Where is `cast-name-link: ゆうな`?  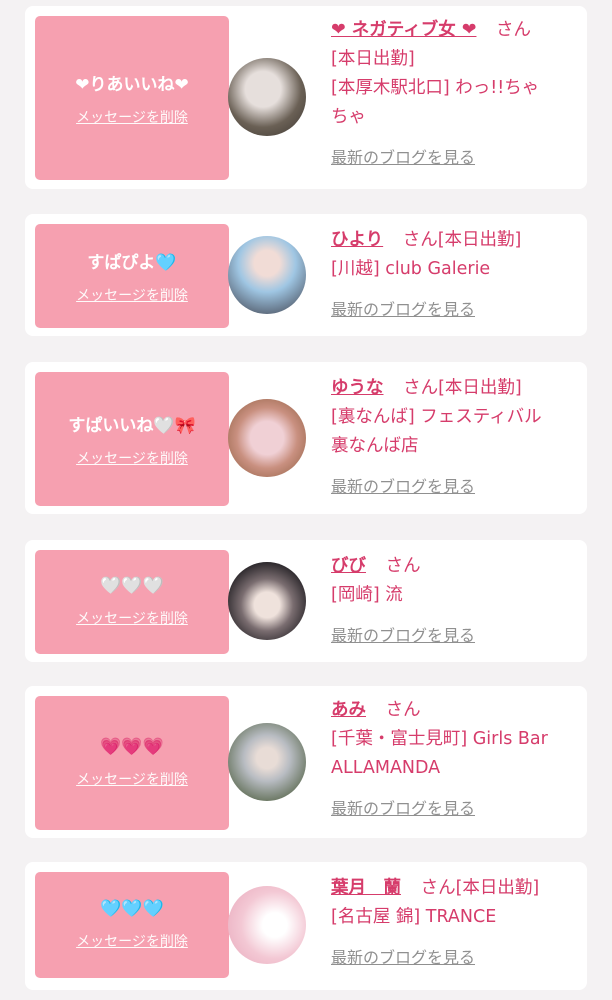
cast-name-link: ゆうな is located at coordinates (357, 388).